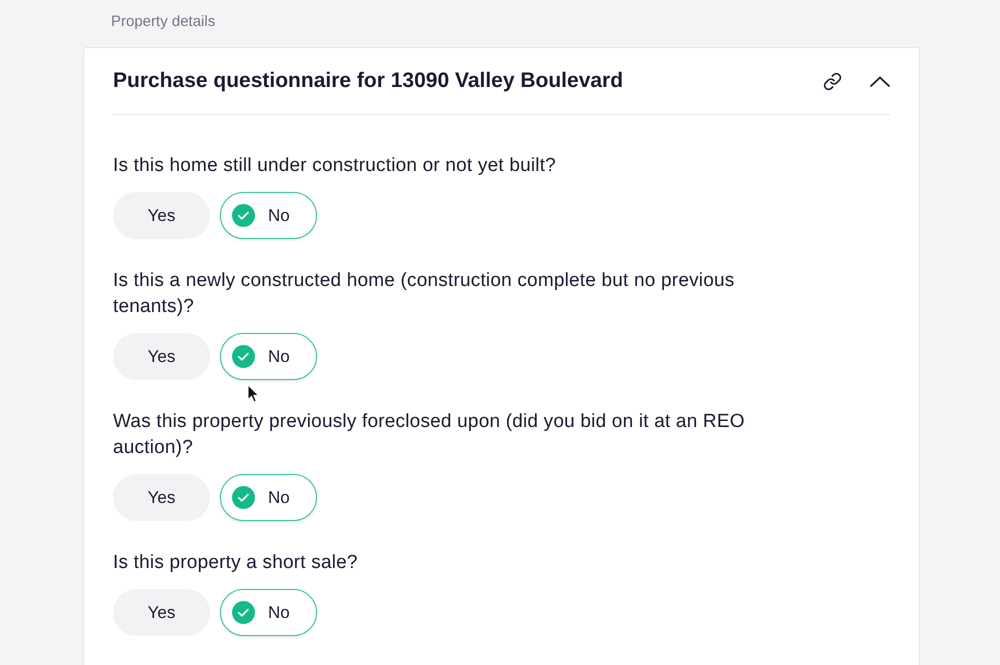 This screenshot has height=665, width=1000. I want to click on question-text: Is this home still under construction or not yet built?, so click(335, 166).